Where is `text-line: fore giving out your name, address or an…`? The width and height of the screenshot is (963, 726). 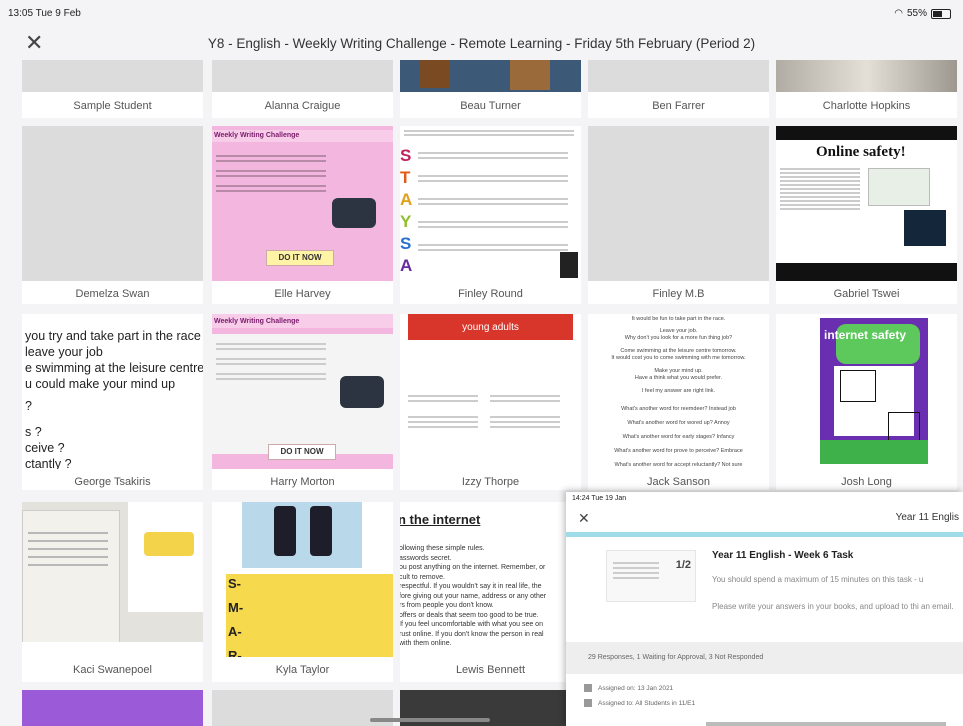 text-line: fore giving out your name, address or an… is located at coordinates (473, 596).